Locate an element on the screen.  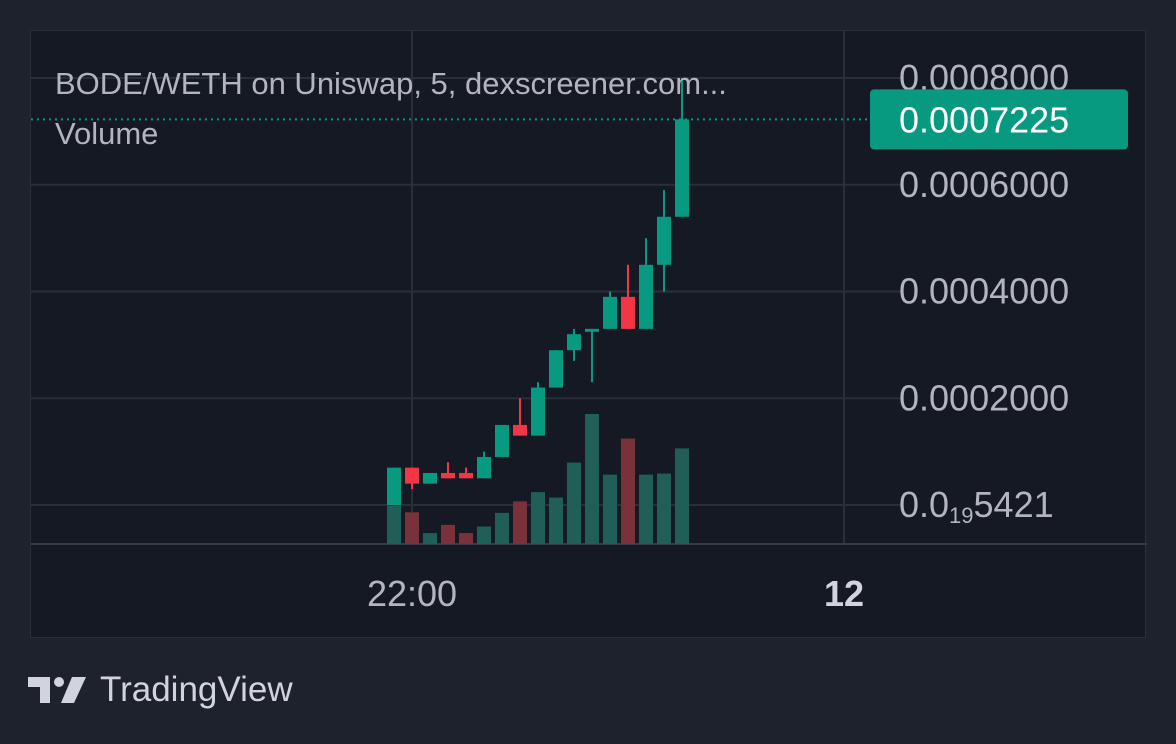
x-tick-label: 12 is located at coordinates (844, 593).